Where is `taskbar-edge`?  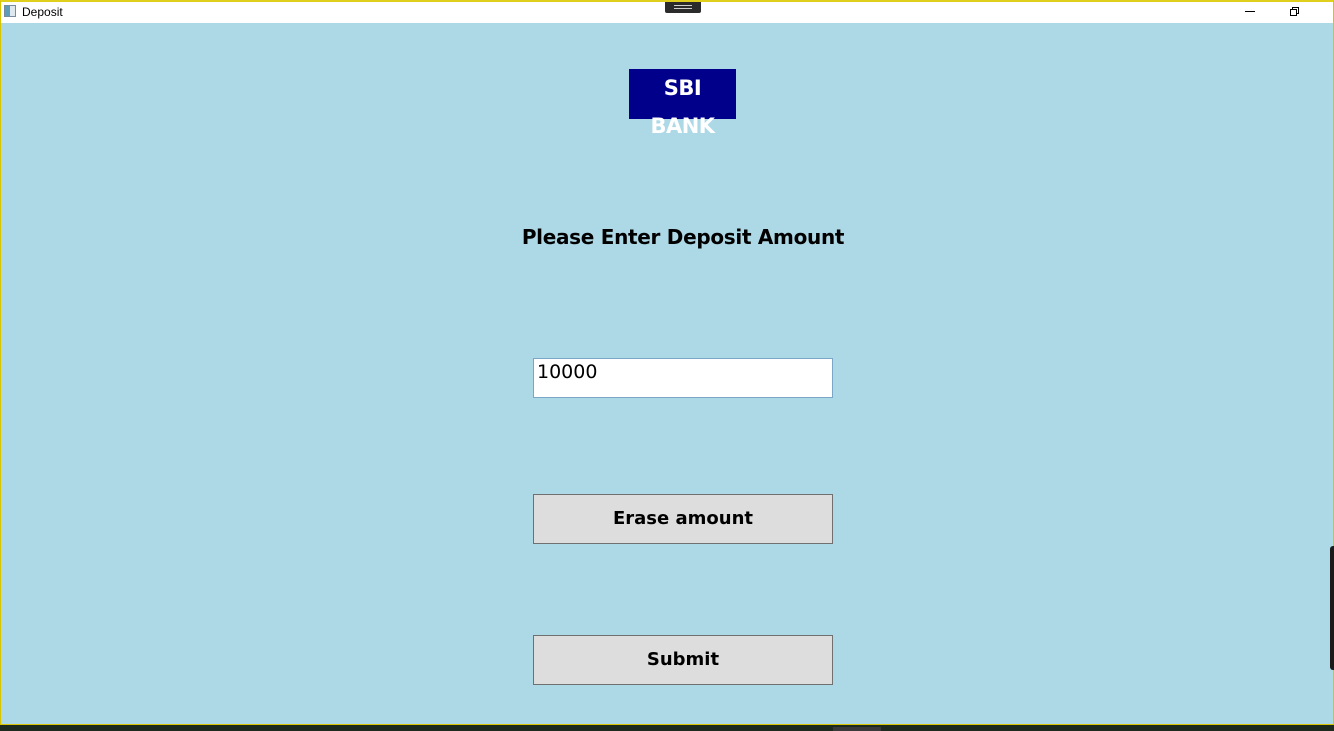
taskbar-edge is located at coordinates (667, 728).